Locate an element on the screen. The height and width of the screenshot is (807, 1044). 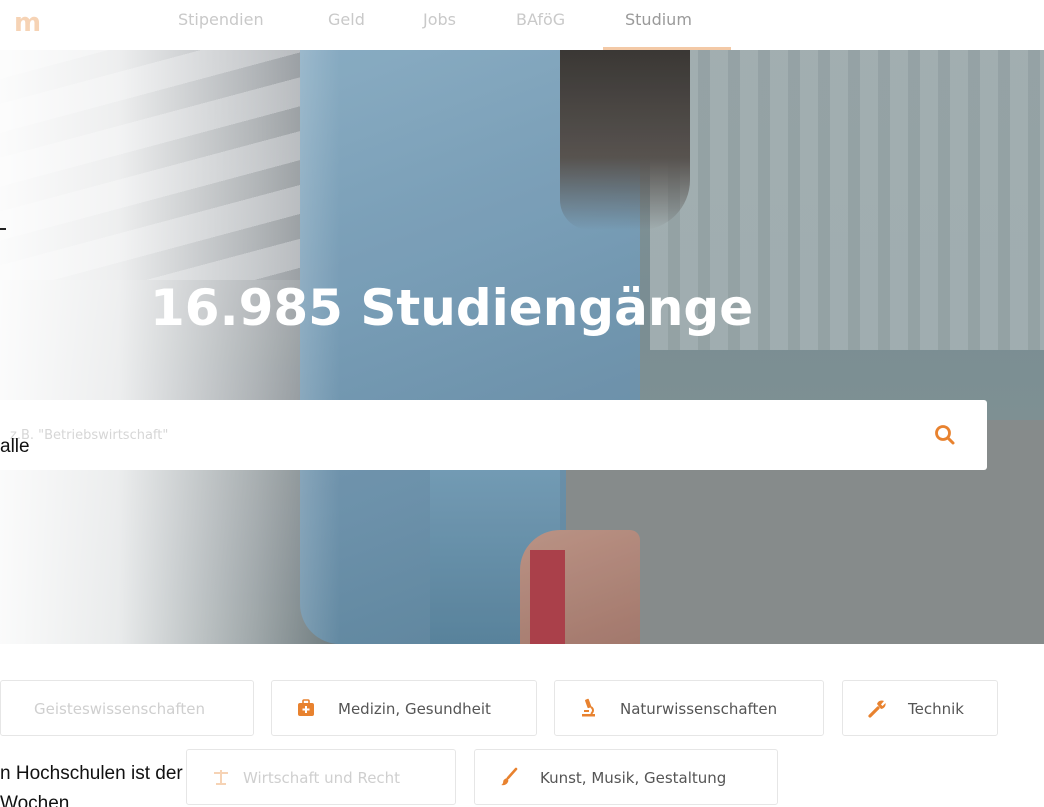
search-button is located at coordinates (945, 435).